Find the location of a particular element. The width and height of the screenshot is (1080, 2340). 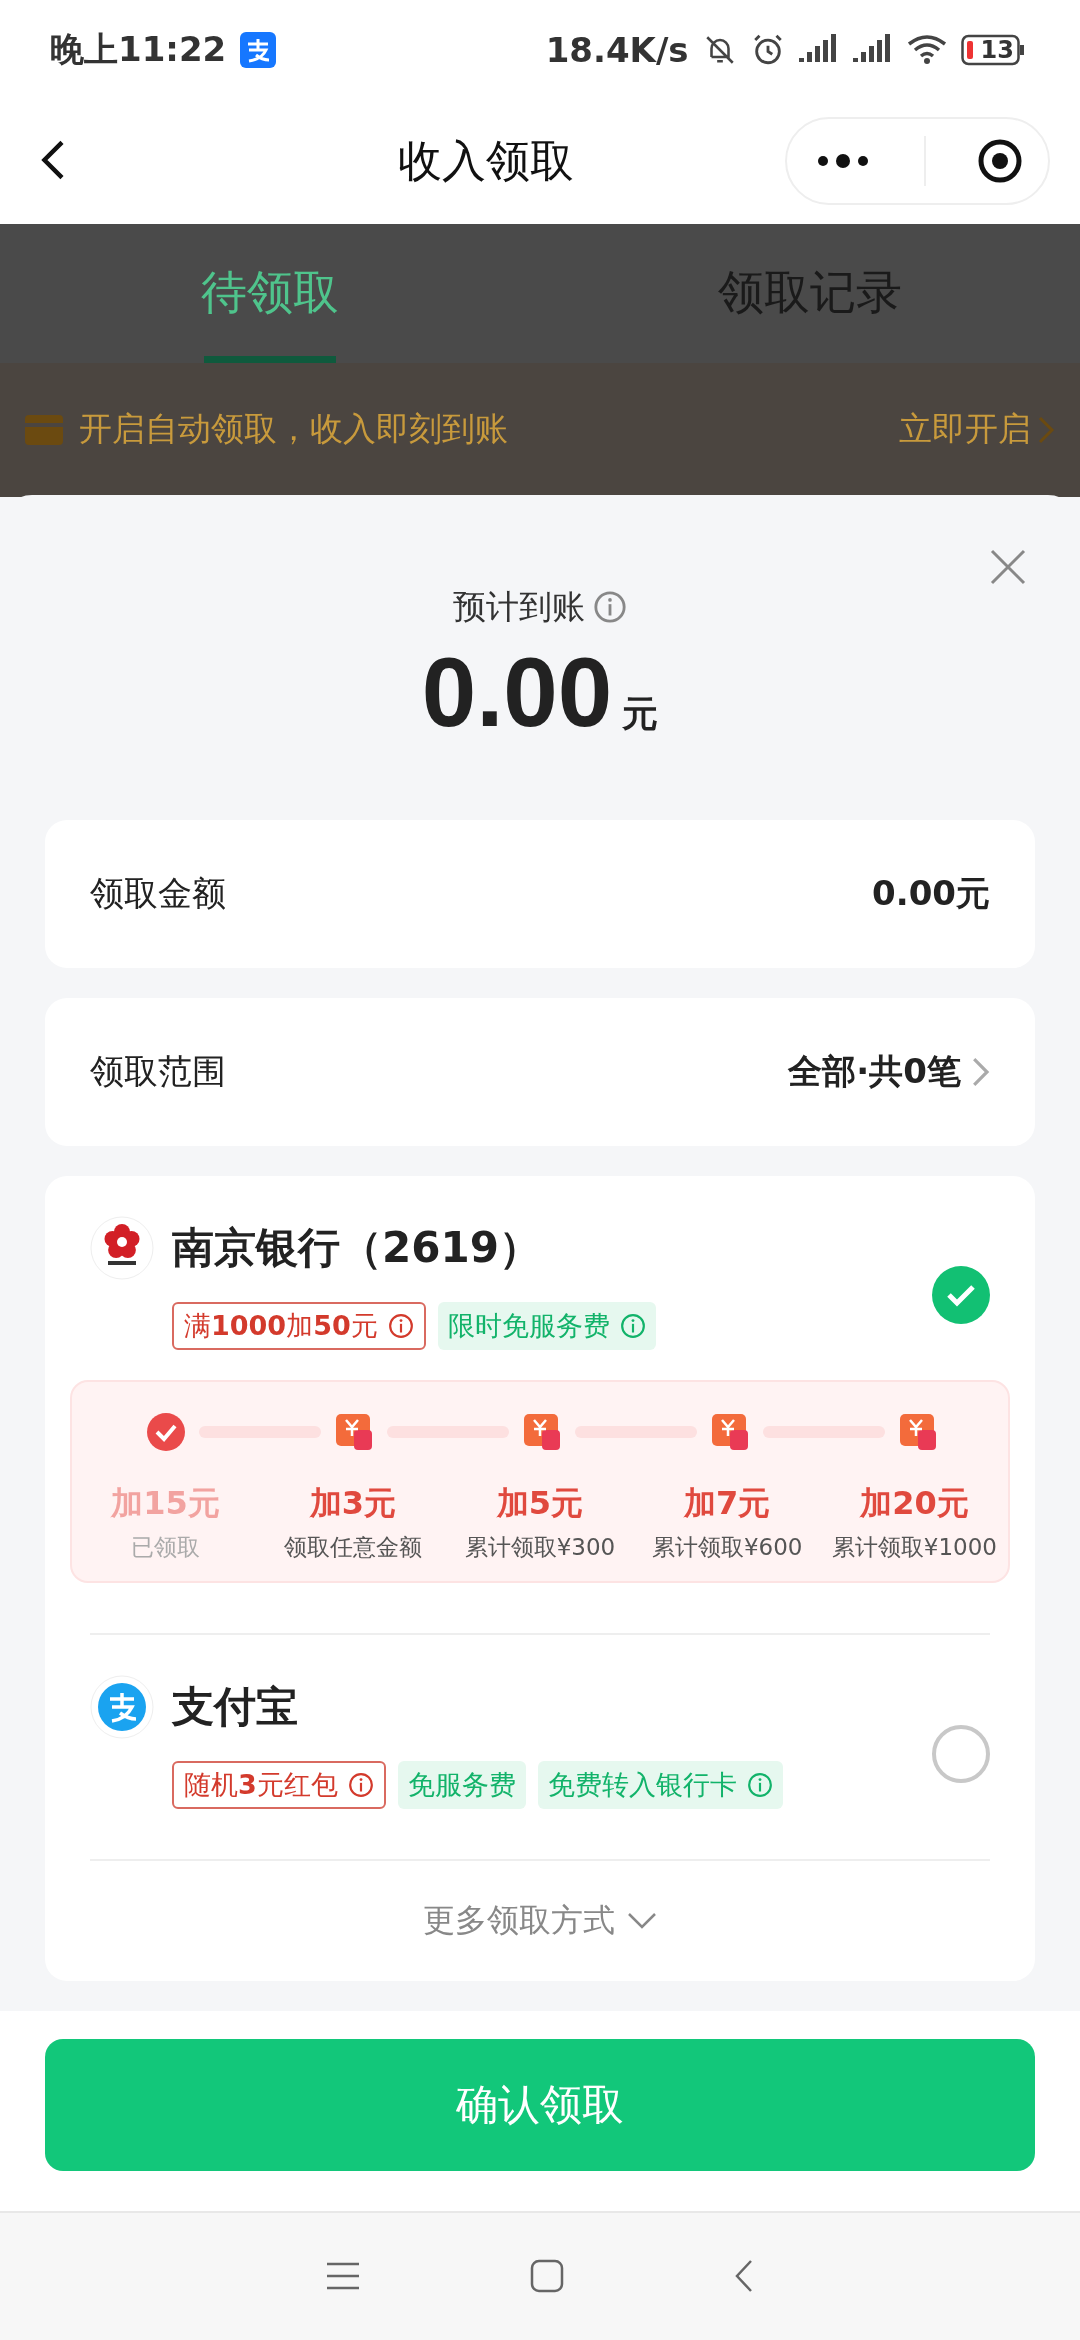

confirm-button: 确认领取 is located at coordinates (540, 2104).